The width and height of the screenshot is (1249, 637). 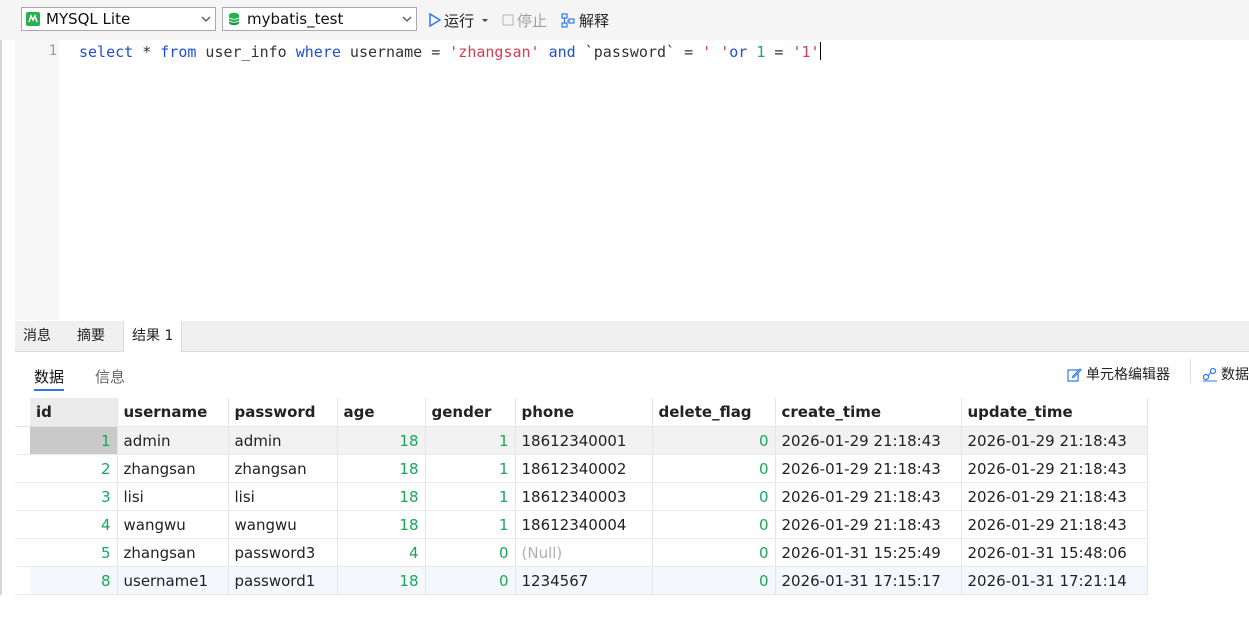 I want to click on connection-select: MYSQL Lite, so click(x=118, y=19).